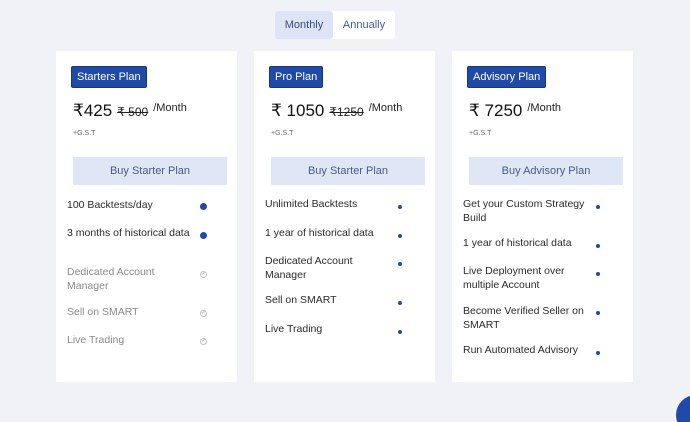  I want to click on buy-pro-button: Buy Starter Plan, so click(348, 171).